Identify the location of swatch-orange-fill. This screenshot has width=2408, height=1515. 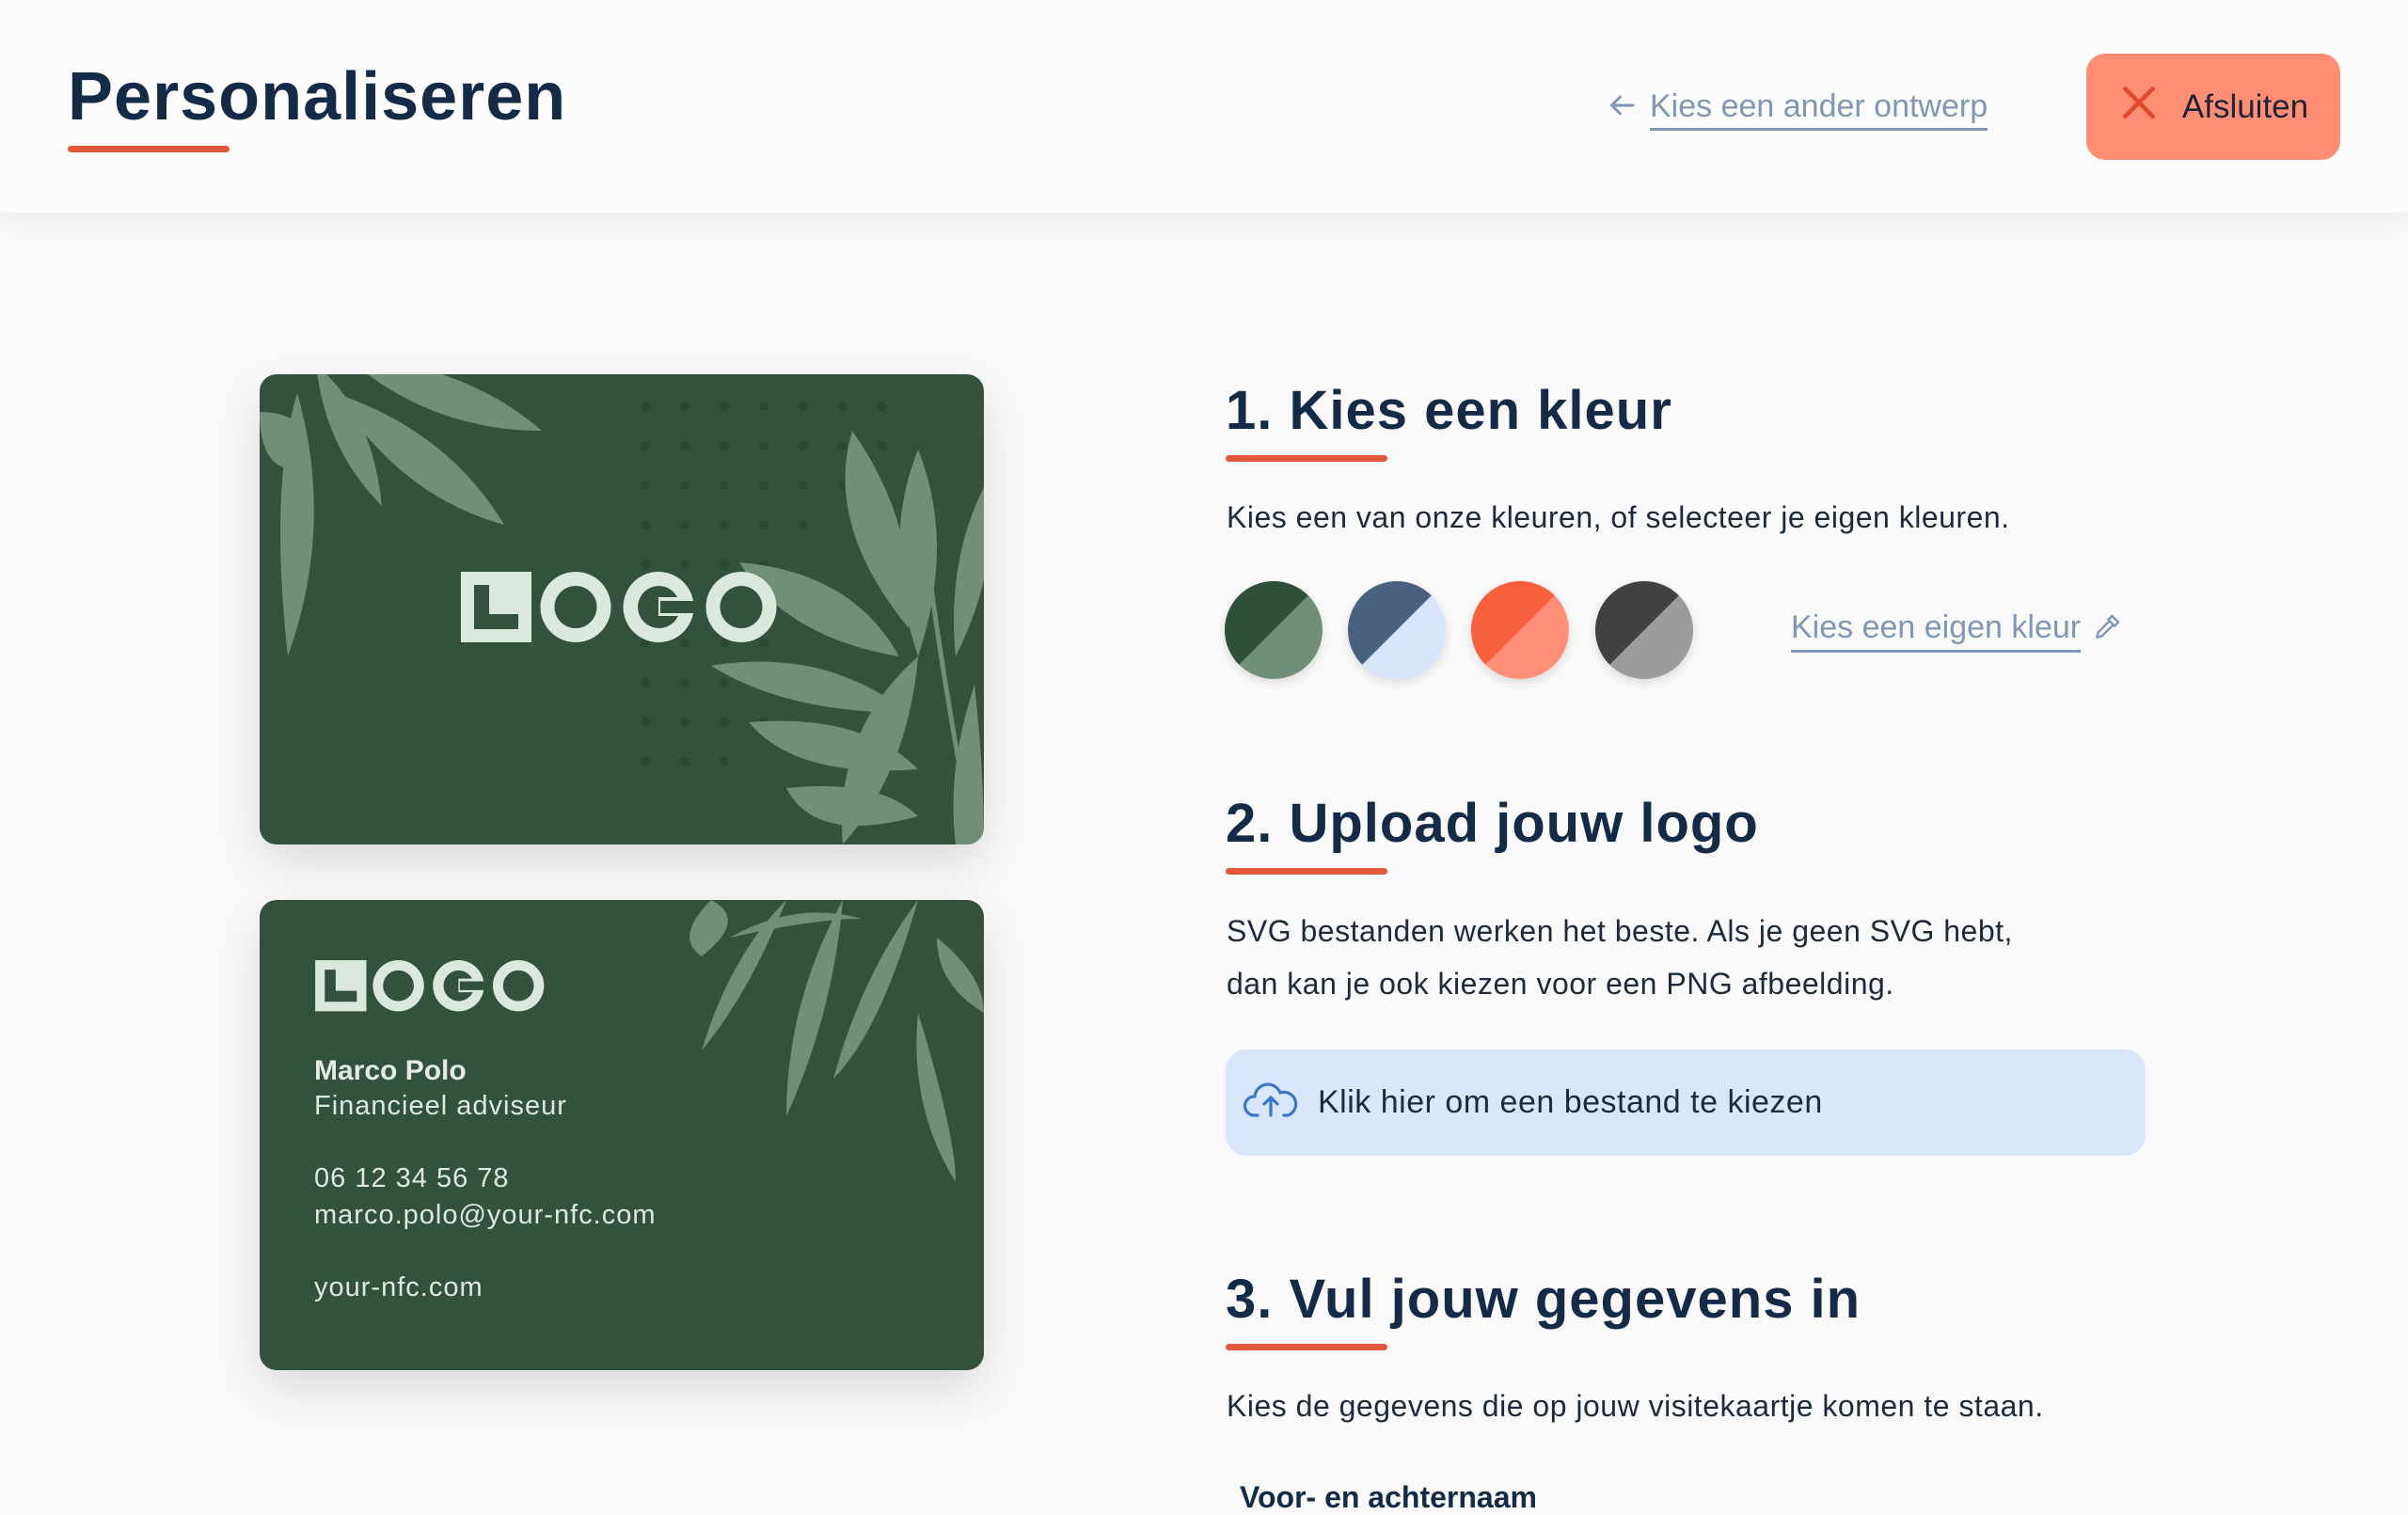
(1520, 630).